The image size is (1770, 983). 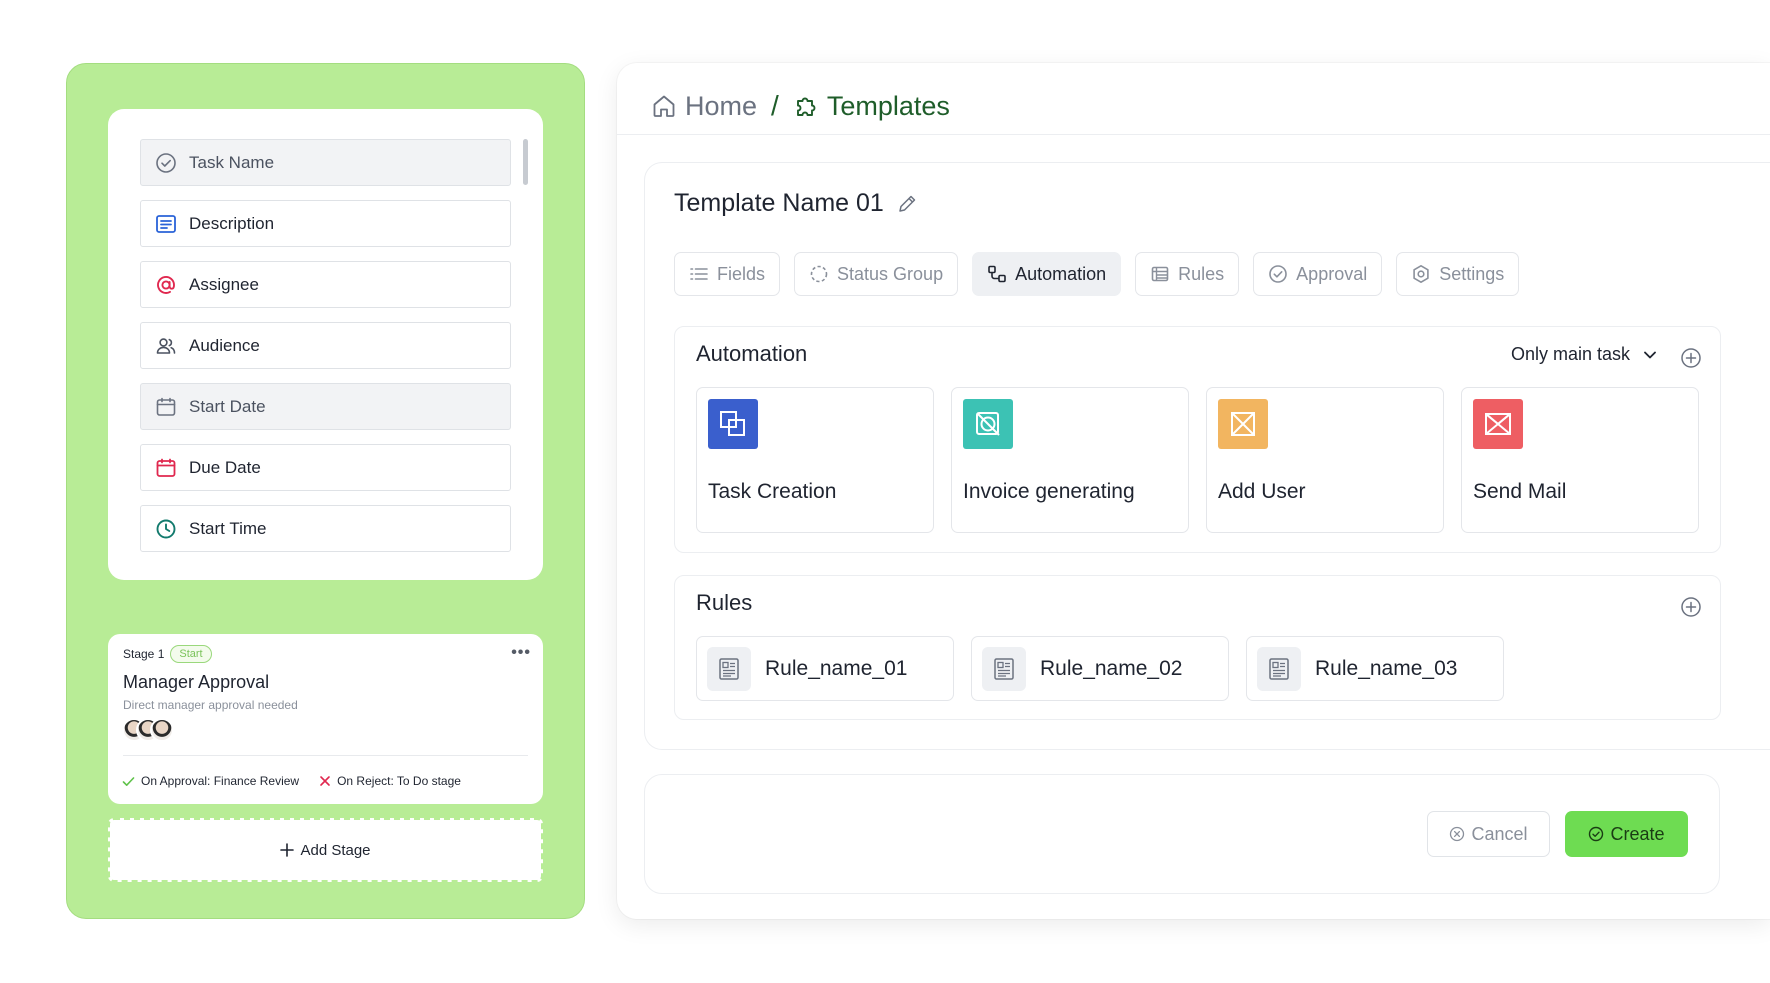 What do you see at coordinates (815, 460) in the screenshot?
I see `automation-card-task-creation: Task Creation` at bounding box center [815, 460].